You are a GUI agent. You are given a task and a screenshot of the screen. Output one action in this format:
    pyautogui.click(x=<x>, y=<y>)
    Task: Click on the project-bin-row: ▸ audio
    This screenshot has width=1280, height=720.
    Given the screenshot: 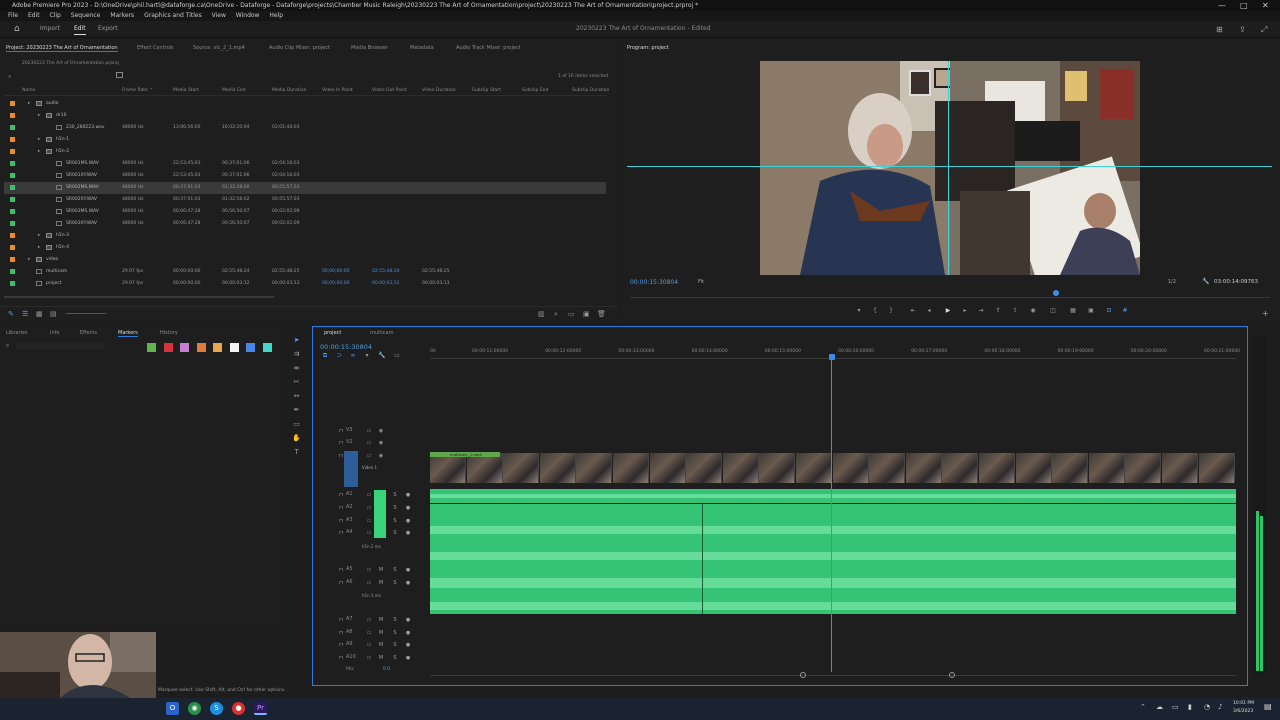 What is the action you would take?
    pyautogui.click(x=305, y=104)
    